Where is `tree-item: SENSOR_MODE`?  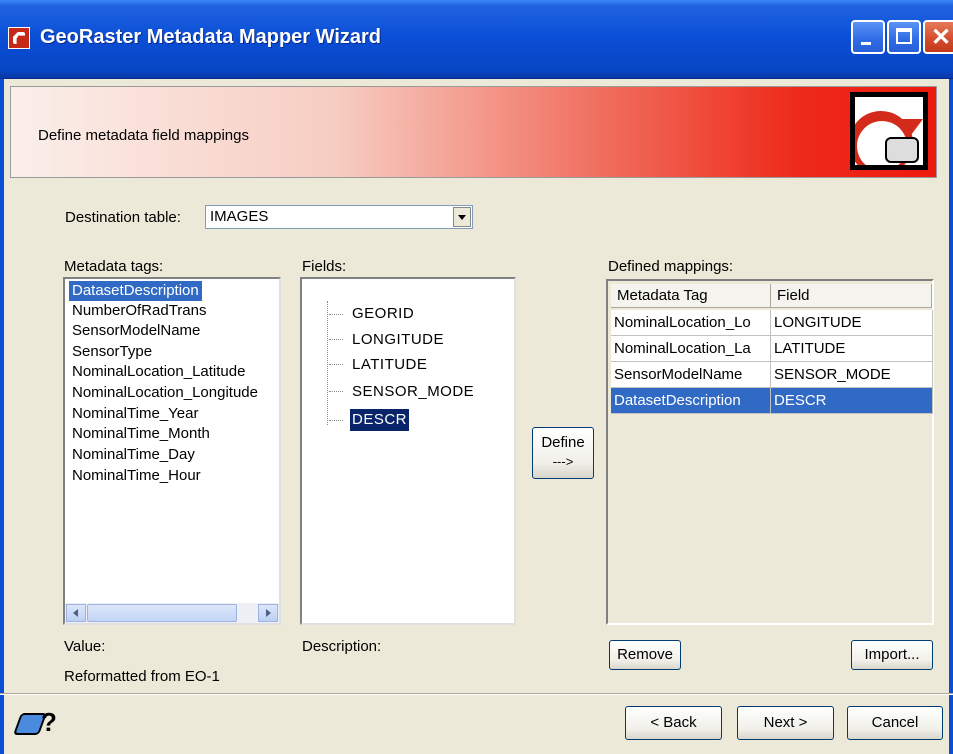 tree-item: SENSOR_MODE is located at coordinates (413, 392).